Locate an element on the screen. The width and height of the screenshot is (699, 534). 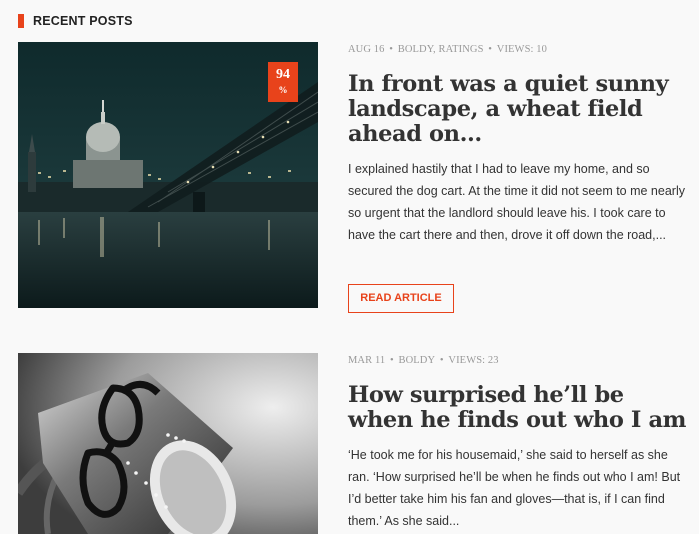
rating-badge: 94 % is located at coordinates (283, 82).